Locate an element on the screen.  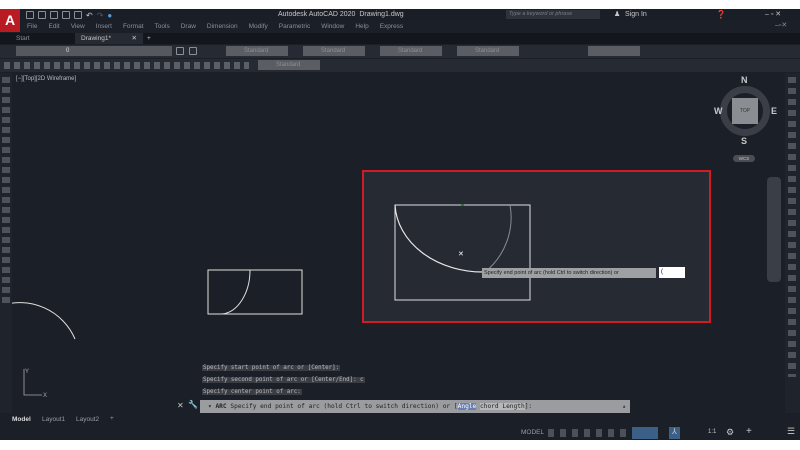
ortho-snap-active is located at coordinates (645, 433).